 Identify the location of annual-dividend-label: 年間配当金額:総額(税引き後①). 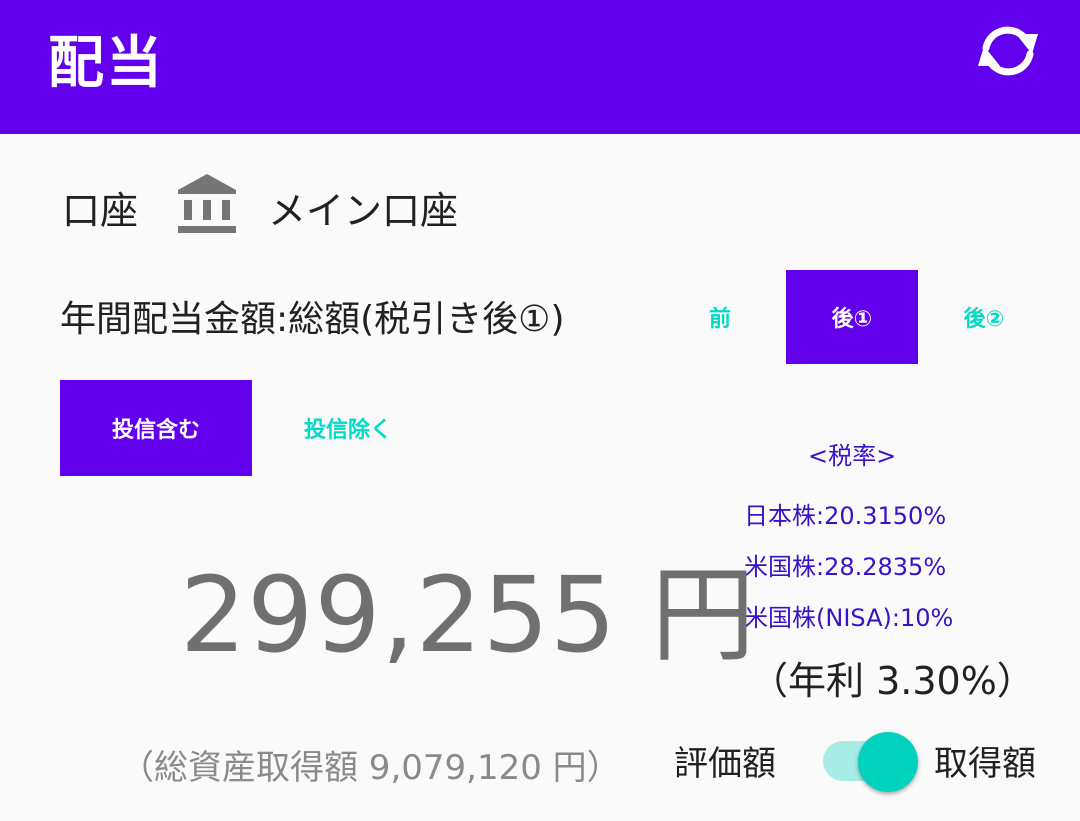
(312, 319).